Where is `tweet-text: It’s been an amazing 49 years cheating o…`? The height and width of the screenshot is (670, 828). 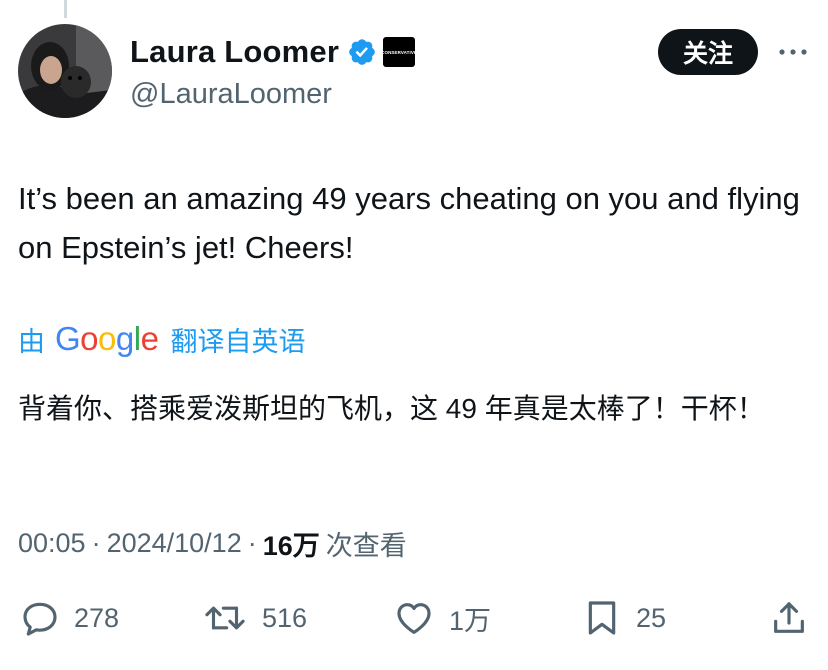
tweet-text: It’s been an amazing 49 years cheating o… is located at coordinates (409, 223).